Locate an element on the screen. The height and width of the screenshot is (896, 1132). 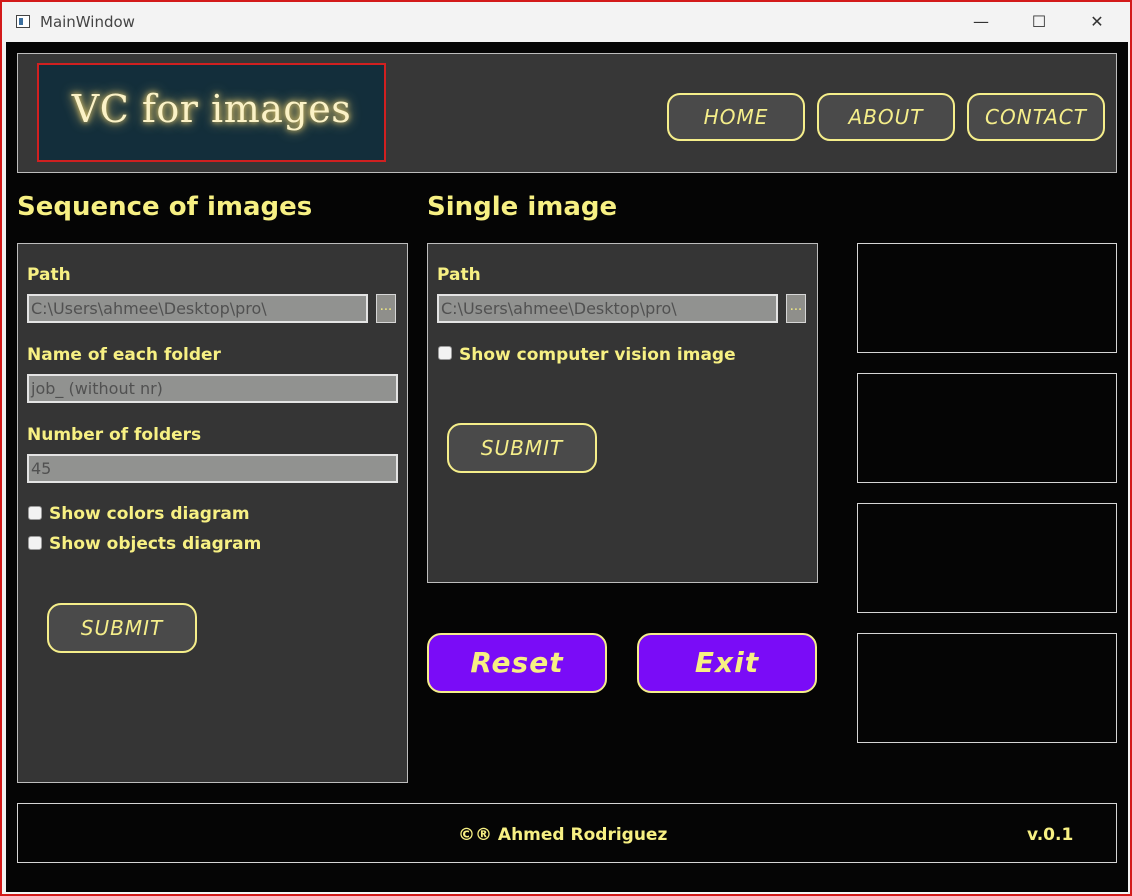
reset-button: Reset is located at coordinates (517, 663).